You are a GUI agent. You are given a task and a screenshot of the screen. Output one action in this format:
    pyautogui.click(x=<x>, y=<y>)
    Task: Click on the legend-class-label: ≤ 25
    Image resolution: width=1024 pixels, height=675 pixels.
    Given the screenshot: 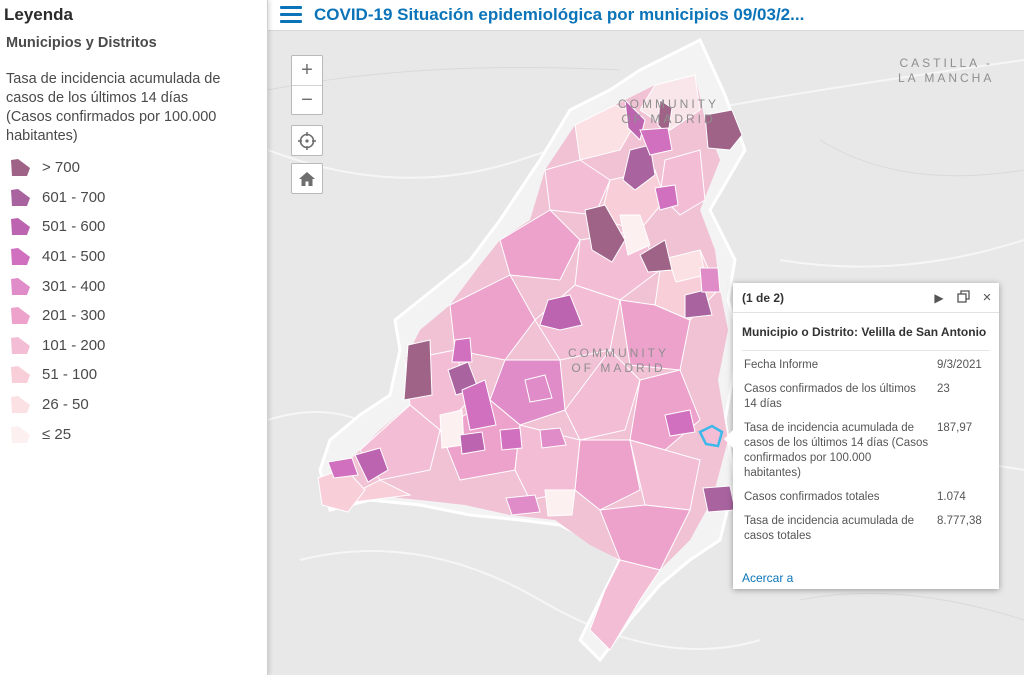 What is the action you would take?
    pyautogui.click(x=57, y=434)
    